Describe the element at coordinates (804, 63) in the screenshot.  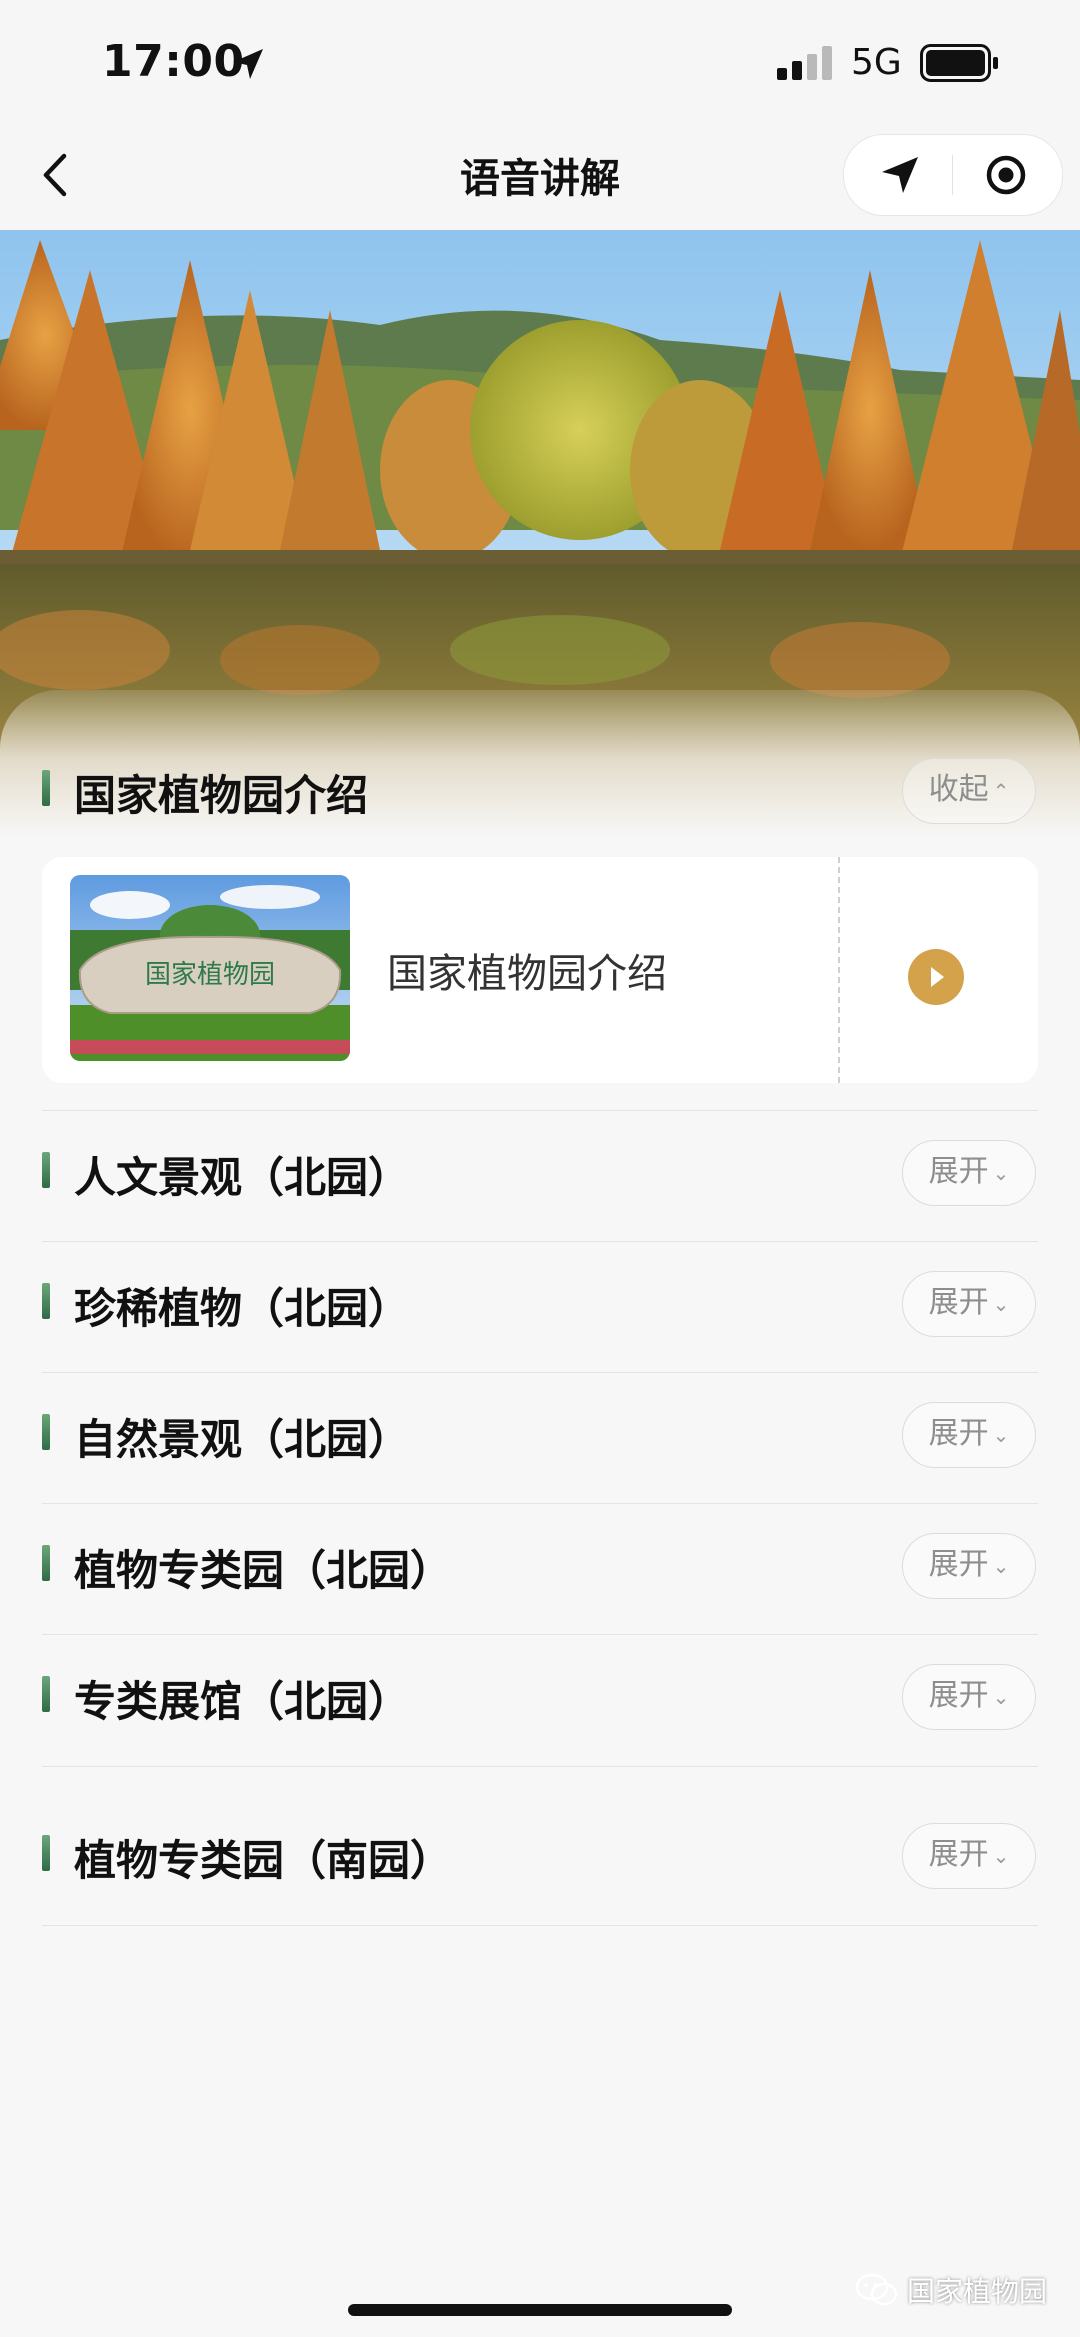
I see `cellular-signal-icon` at that location.